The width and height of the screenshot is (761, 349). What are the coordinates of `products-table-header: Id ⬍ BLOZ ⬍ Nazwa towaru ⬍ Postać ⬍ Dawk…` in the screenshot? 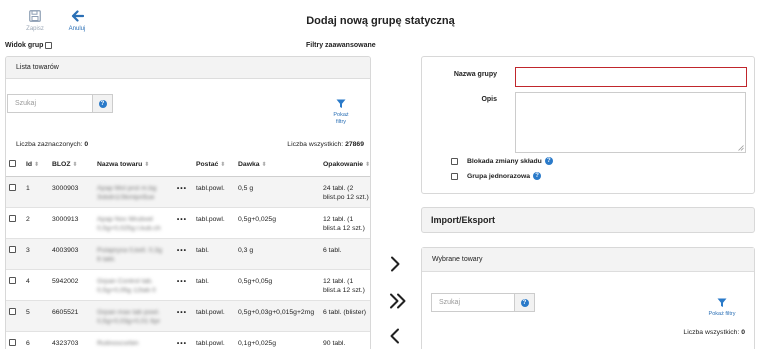 It's located at (188, 165).